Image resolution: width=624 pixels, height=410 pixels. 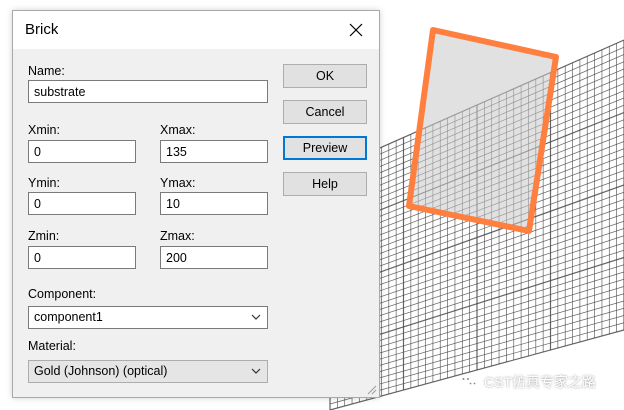 What do you see at coordinates (468, 382) in the screenshot?
I see `wechat-icon` at bounding box center [468, 382].